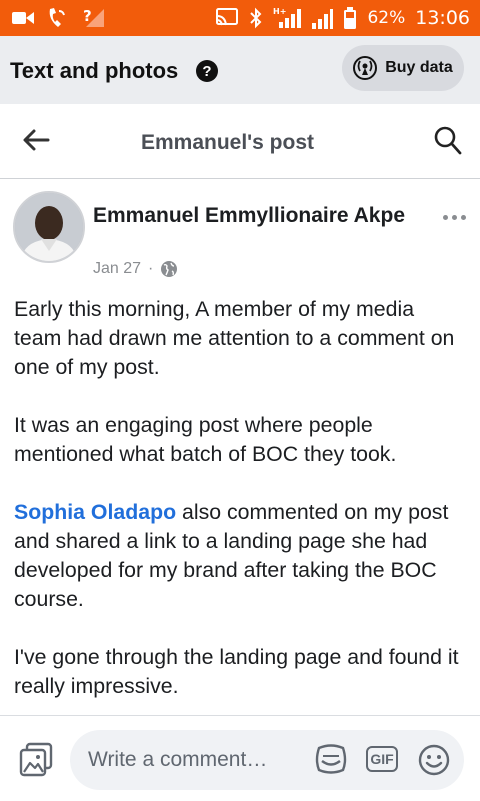  Describe the element at coordinates (442, 18) in the screenshot. I see `clock: 13:06` at that location.